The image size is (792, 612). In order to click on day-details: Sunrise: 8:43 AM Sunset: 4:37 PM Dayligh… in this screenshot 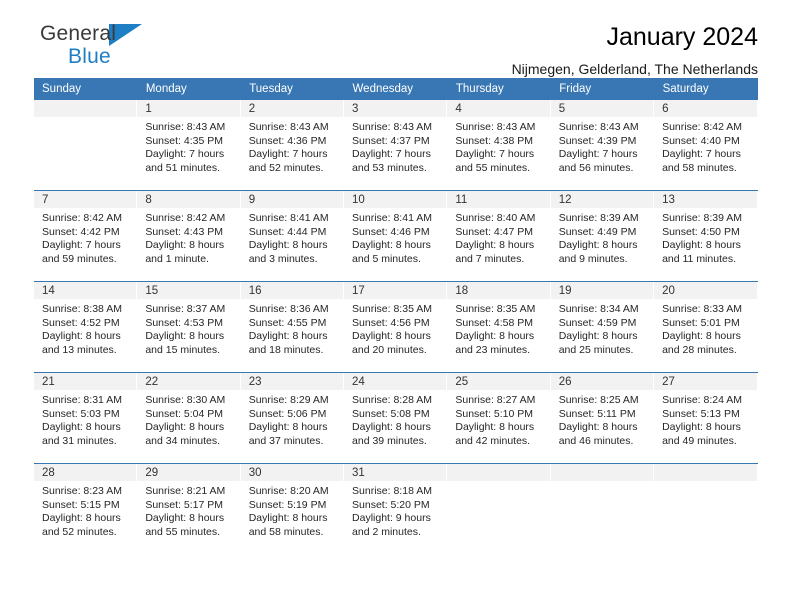, I will do `click(395, 146)`.